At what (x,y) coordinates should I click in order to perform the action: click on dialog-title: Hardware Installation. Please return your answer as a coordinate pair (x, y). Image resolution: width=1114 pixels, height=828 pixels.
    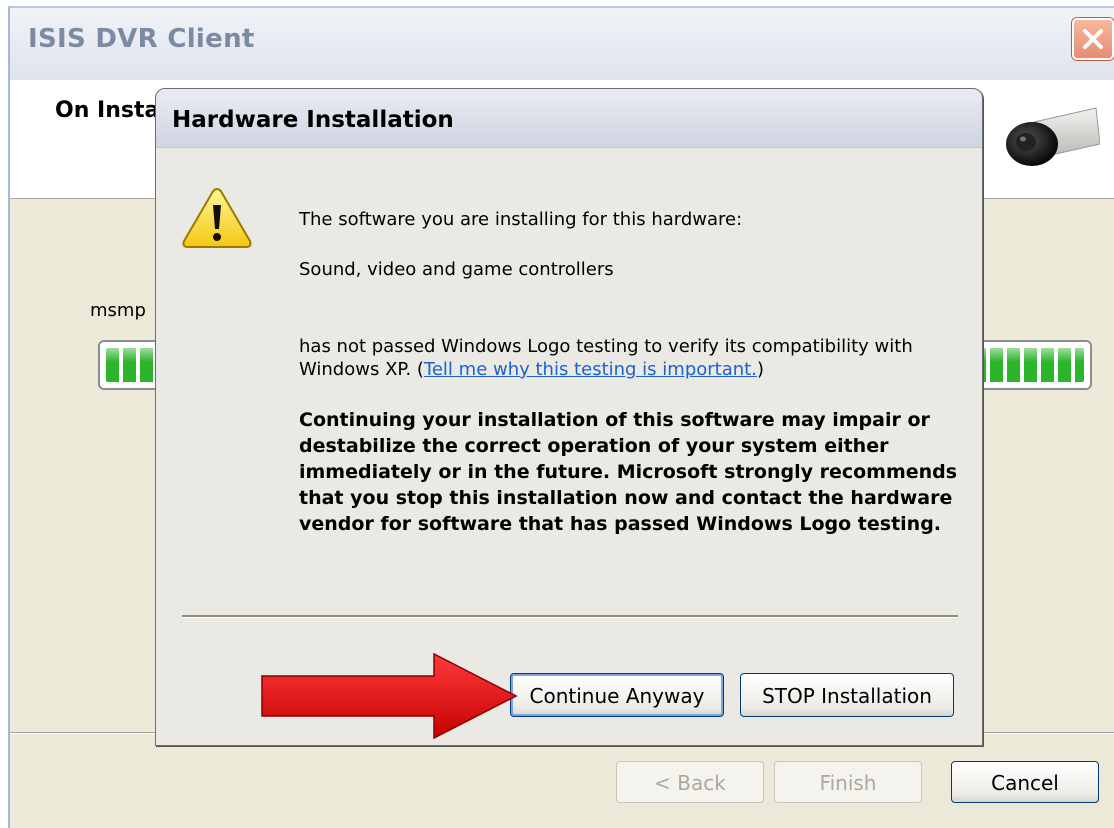
    Looking at the image, I should click on (313, 120).